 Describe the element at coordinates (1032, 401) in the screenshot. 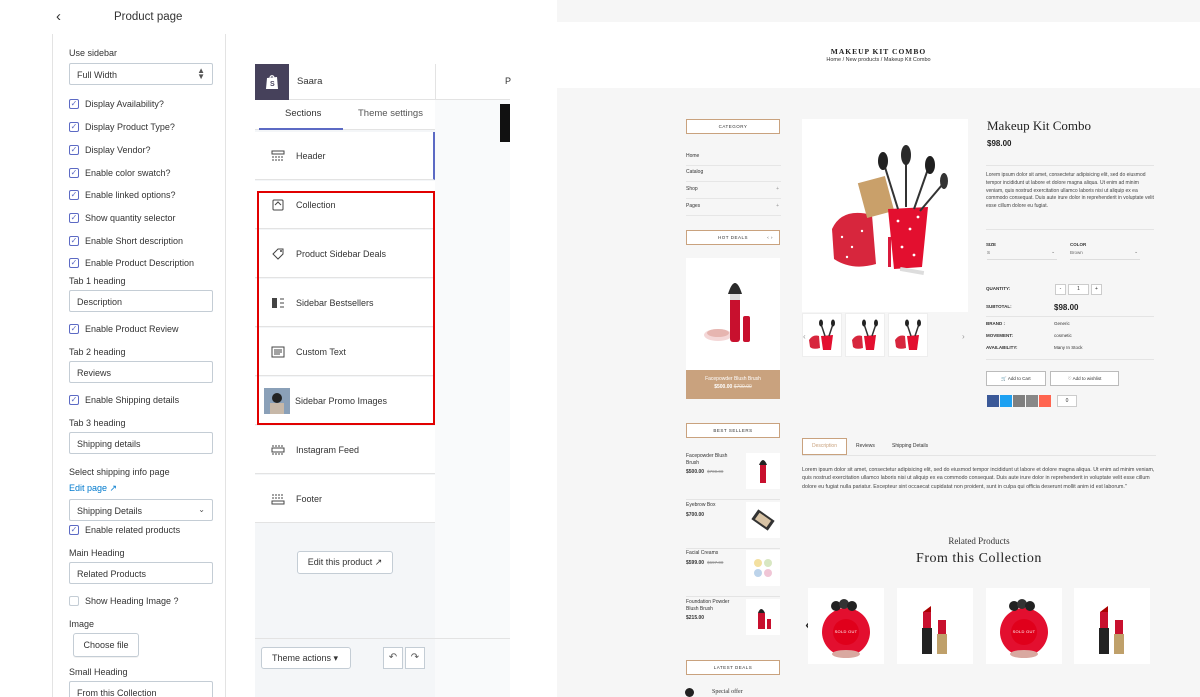

I see `email-icon` at that location.